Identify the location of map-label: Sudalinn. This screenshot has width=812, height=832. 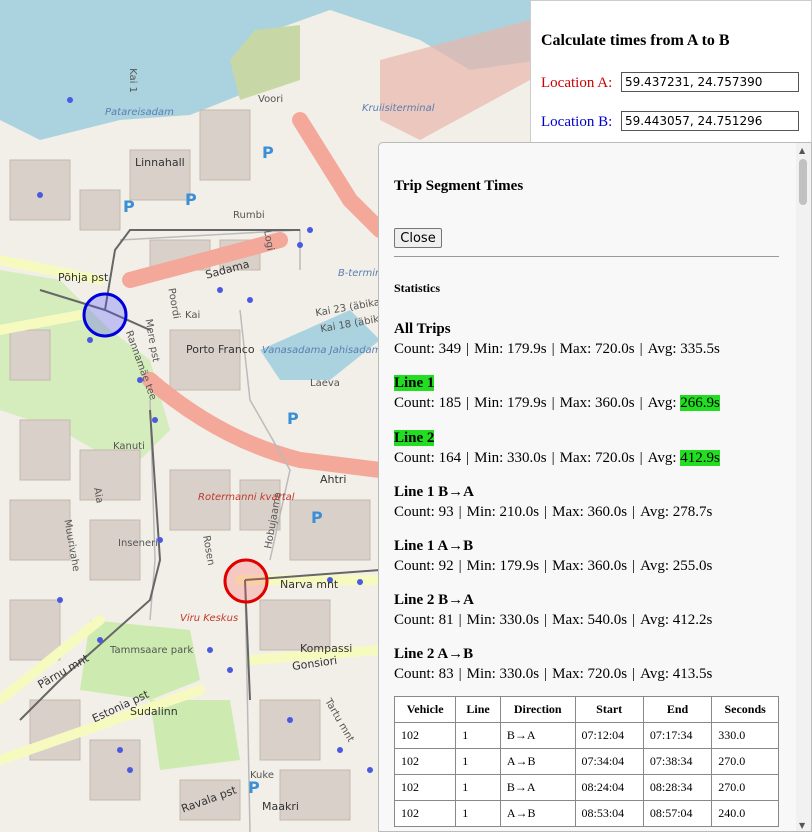
(154, 711).